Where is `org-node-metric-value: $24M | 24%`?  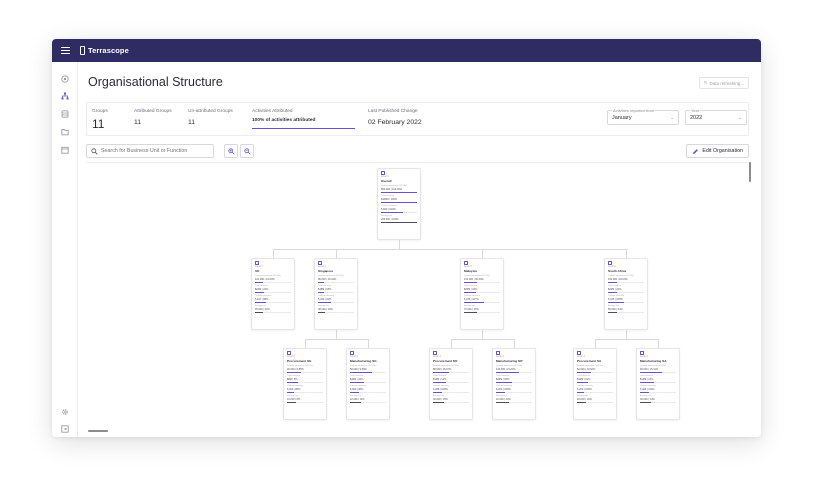
org-node-metric-value: $24M | 24% is located at coordinates (262, 289).